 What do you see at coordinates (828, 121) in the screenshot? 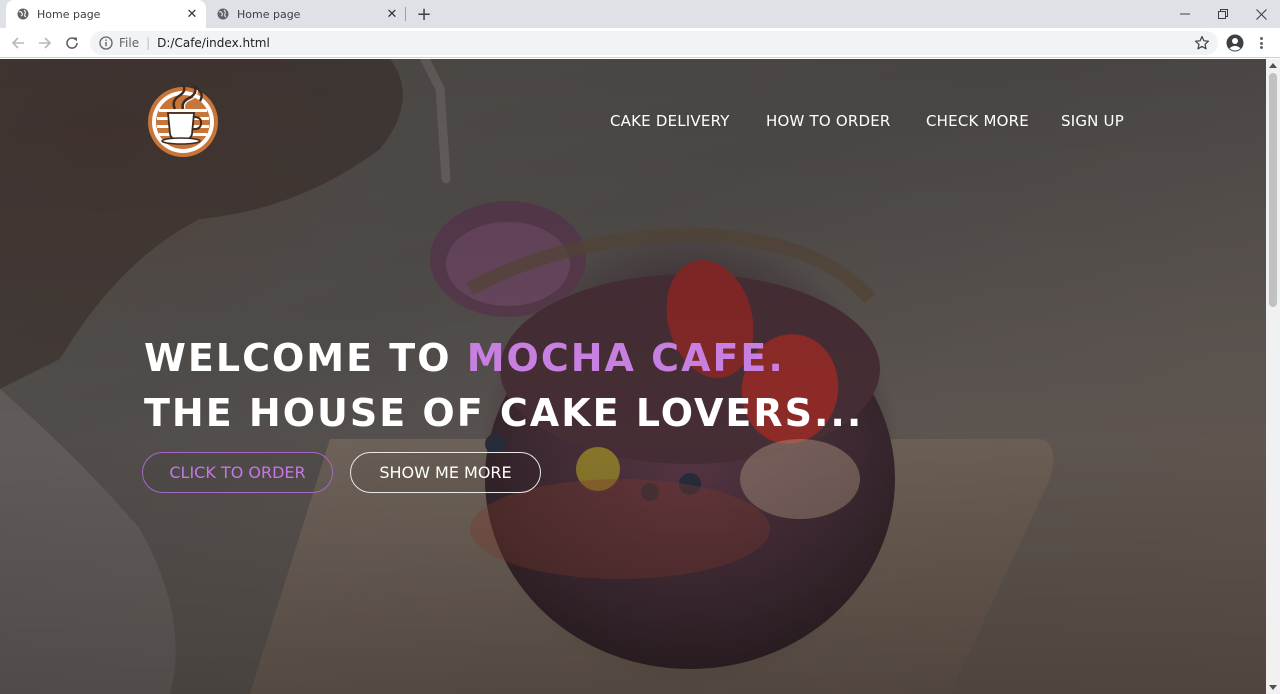
I see `nav-link-how-to-order: HOW TO ORDER` at bounding box center [828, 121].